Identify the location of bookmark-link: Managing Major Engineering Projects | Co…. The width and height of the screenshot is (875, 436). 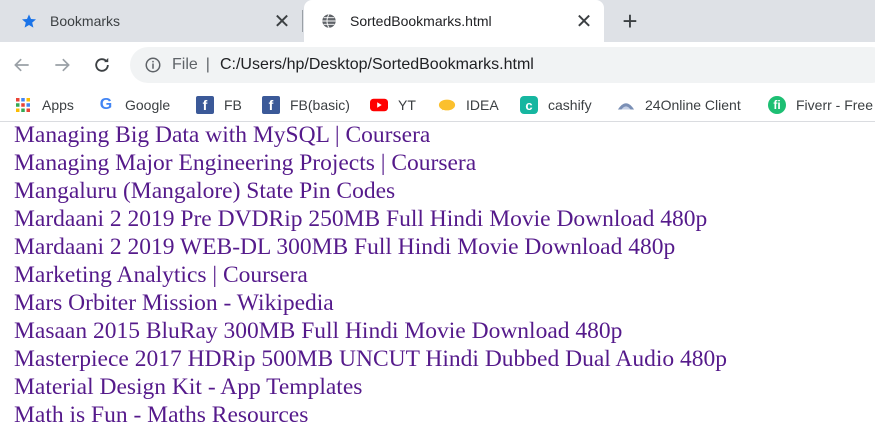
(444, 163).